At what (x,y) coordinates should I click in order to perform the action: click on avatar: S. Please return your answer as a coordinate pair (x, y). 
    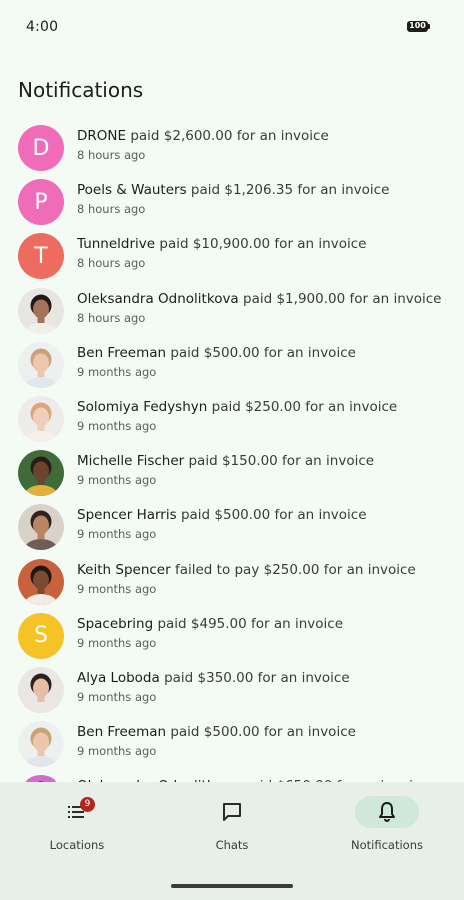
    Looking at the image, I should click on (41, 635).